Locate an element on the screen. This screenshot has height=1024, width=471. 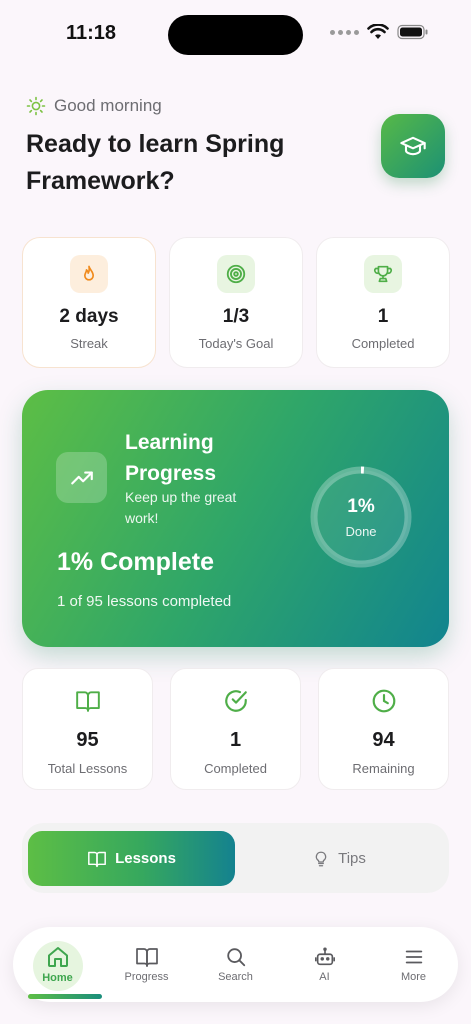
segment-lessons: Lessons is located at coordinates (131, 858).